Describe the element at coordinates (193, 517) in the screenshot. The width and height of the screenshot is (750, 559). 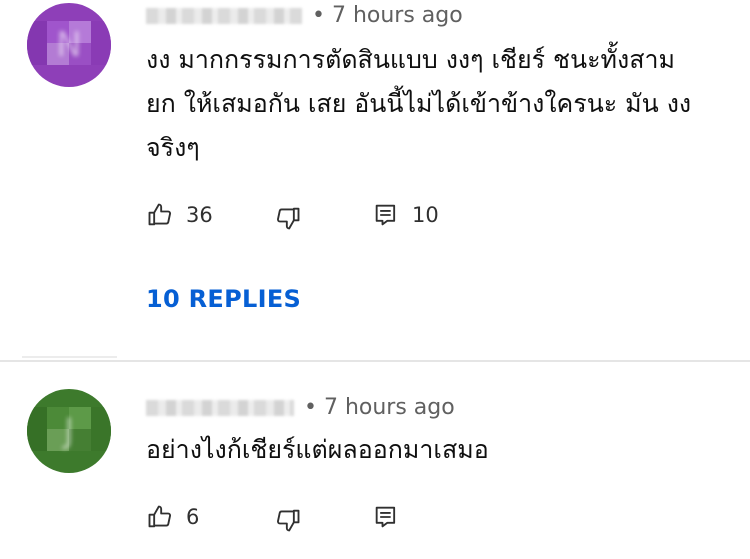
I see `like-count: 6` at that location.